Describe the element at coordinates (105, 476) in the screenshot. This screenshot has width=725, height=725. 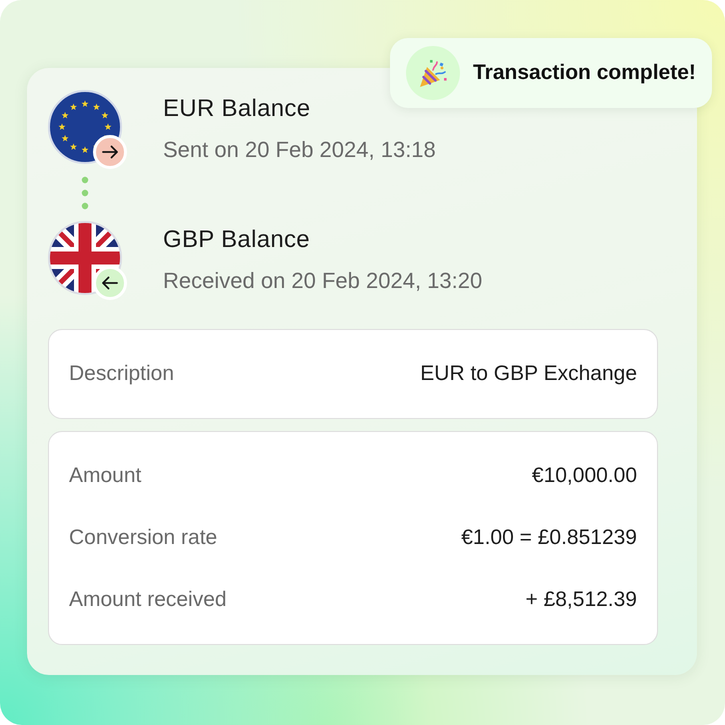
I see `detail-label: Amount` at that location.